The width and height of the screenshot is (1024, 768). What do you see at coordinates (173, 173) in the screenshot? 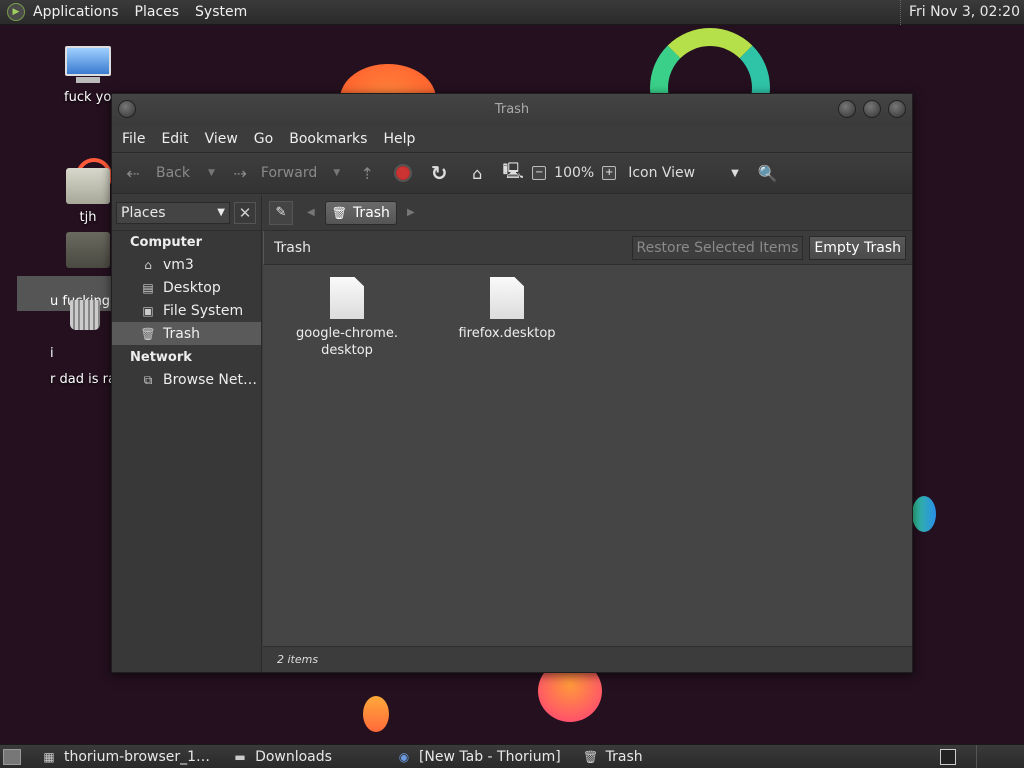
I see `back-label: Back` at bounding box center [173, 173].